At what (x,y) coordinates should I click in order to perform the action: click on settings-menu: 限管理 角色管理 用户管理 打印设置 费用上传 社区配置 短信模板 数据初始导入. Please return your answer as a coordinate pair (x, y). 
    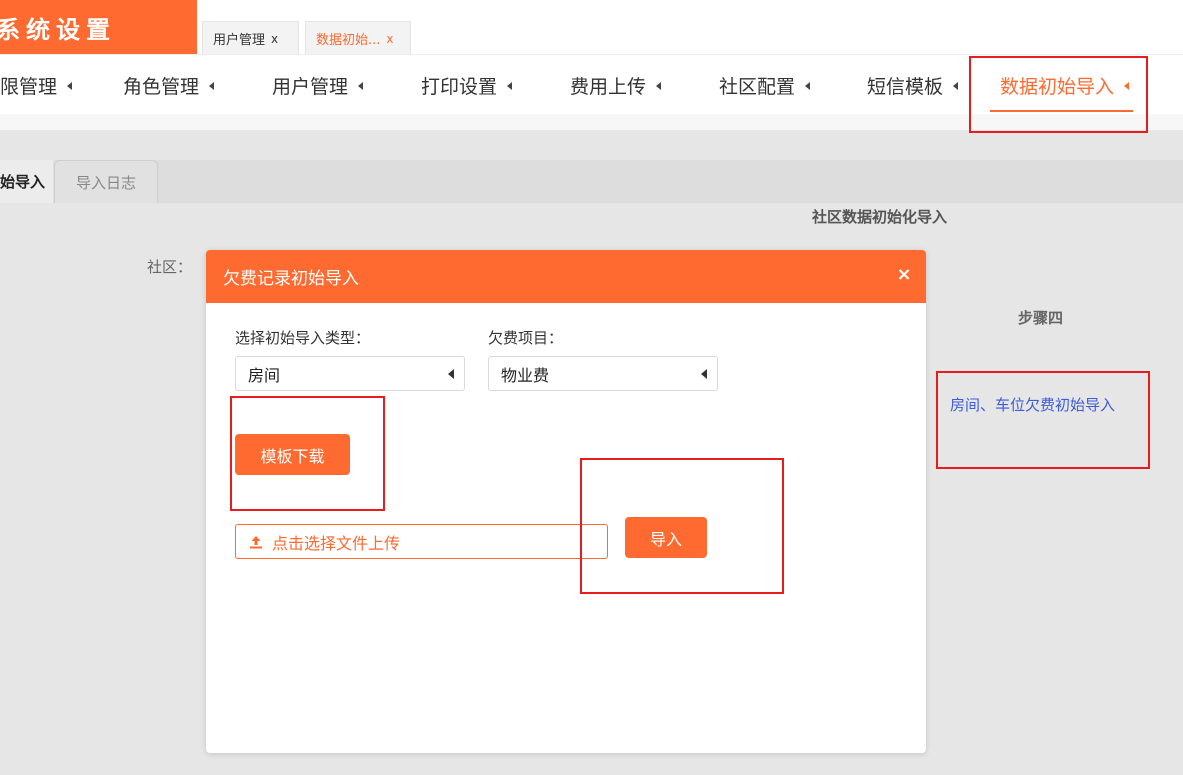
    Looking at the image, I should click on (591, 84).